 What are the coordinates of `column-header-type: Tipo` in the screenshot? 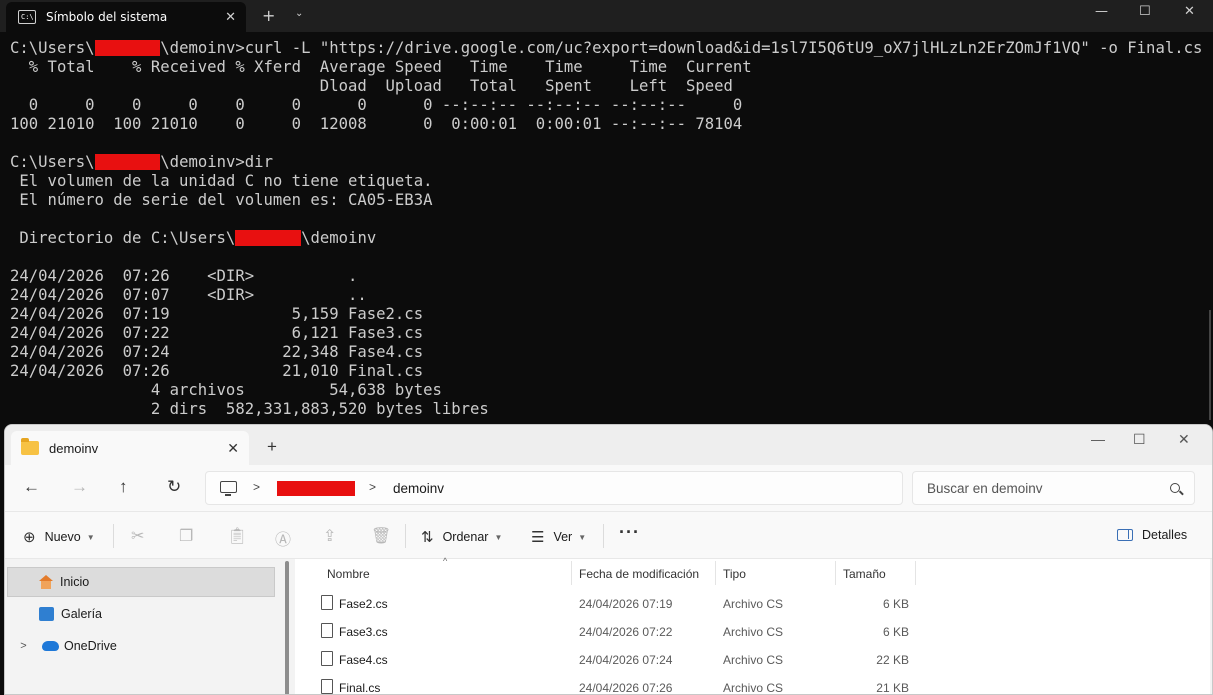 It's located at (734, 573).